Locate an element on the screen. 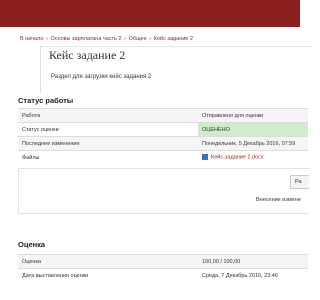  file-link: Кейс-задание 2.docx is located at coordinates (237, 158).